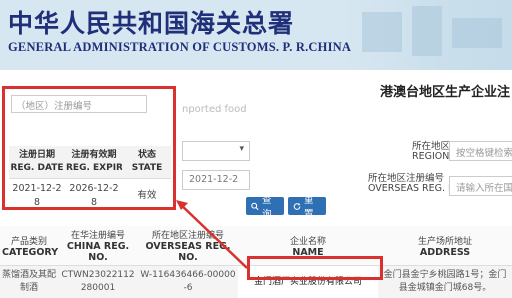  I want to click on reset-button: 重置, so click(307, 206).